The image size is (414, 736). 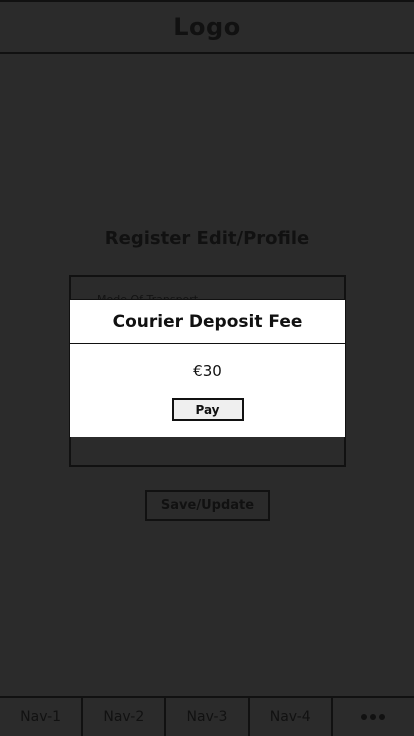 I want to click on save-update-button: Save/Update, so click(x=207, y=505).